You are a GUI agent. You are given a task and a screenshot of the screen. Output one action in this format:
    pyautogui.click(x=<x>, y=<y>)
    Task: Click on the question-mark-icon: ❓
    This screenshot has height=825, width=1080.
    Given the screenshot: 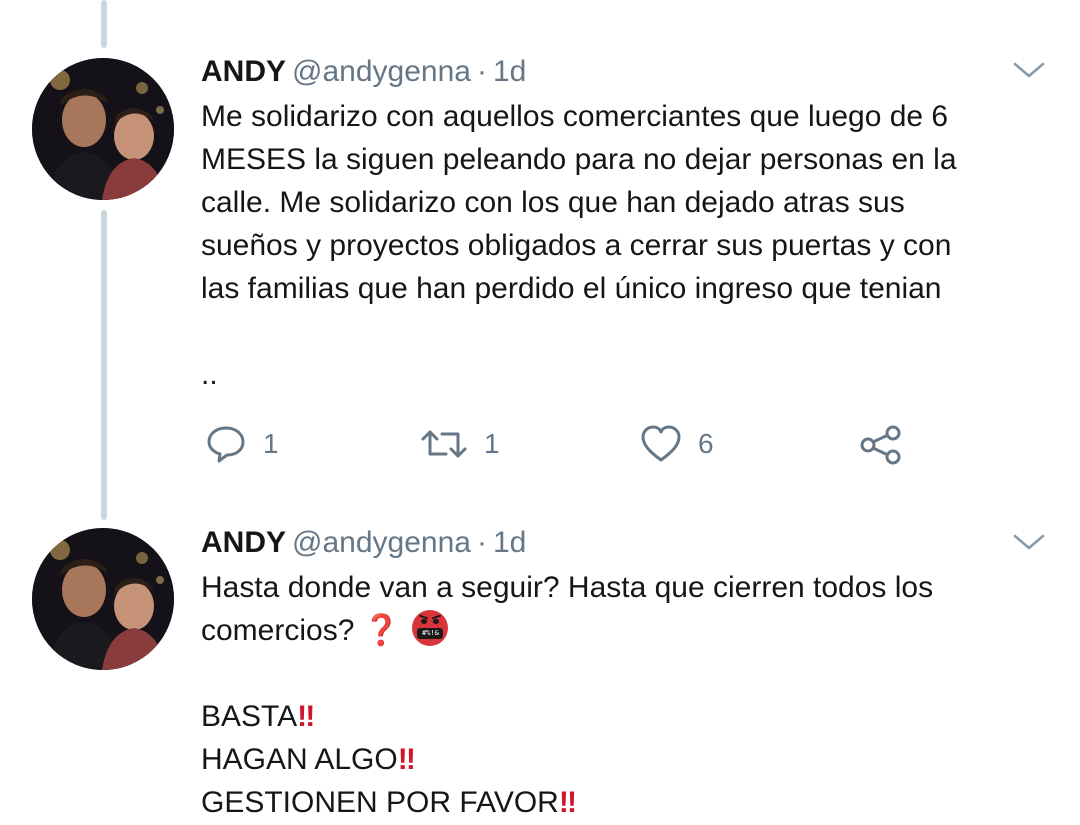 What is the action you would take?
    pyautogui.click(x=381, y=630)
    